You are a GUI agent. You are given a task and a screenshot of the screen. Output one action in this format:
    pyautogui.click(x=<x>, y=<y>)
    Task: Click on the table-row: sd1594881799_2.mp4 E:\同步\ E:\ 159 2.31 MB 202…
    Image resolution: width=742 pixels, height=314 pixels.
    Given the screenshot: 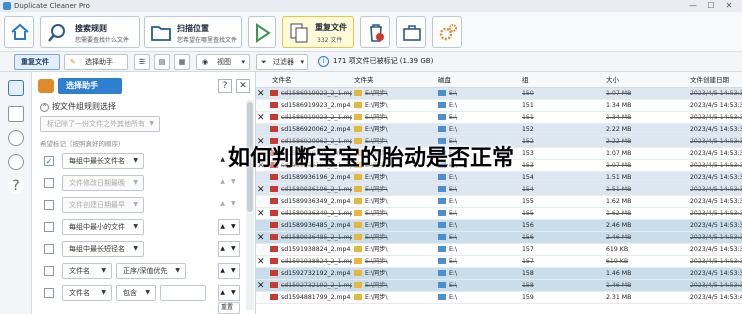 What is the action you would take?
    pyautogui.click(x=499, y=298)
    